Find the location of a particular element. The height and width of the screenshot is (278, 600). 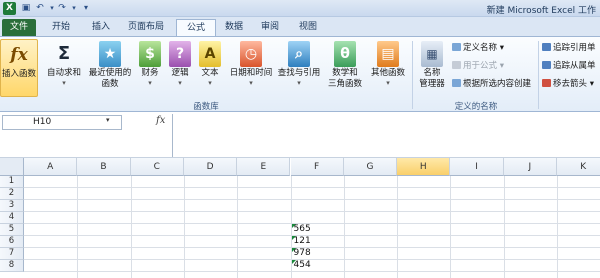

tab-formulas: 公式 is located at coordinates (196, 27).